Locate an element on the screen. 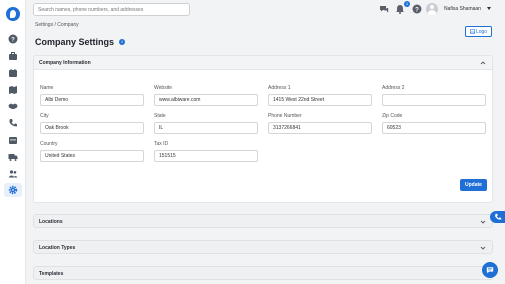 This screenshot has width=505, height=284. panel-title: Company Information is located at coordinates (65, 63).